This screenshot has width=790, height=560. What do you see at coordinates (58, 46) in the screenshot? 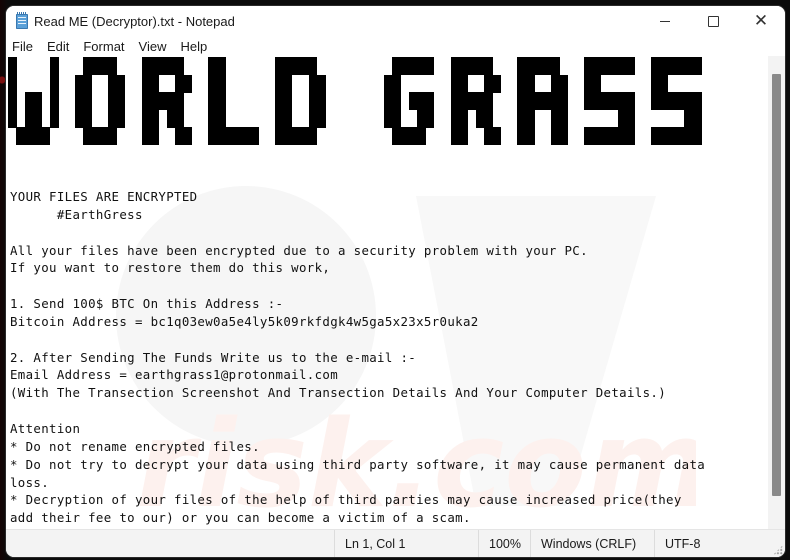
I see `menu-edit: Edit` at bounding box center [58, 46].